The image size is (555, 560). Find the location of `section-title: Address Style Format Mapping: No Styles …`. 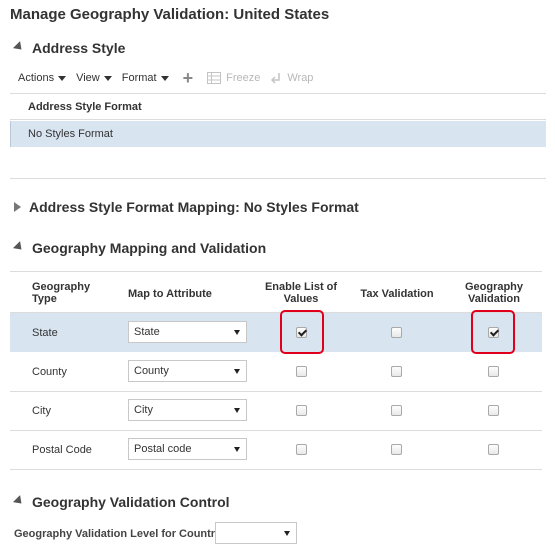

section-title: Address Style Format Mapping: No Styles … is located at coordinates (194, 207).